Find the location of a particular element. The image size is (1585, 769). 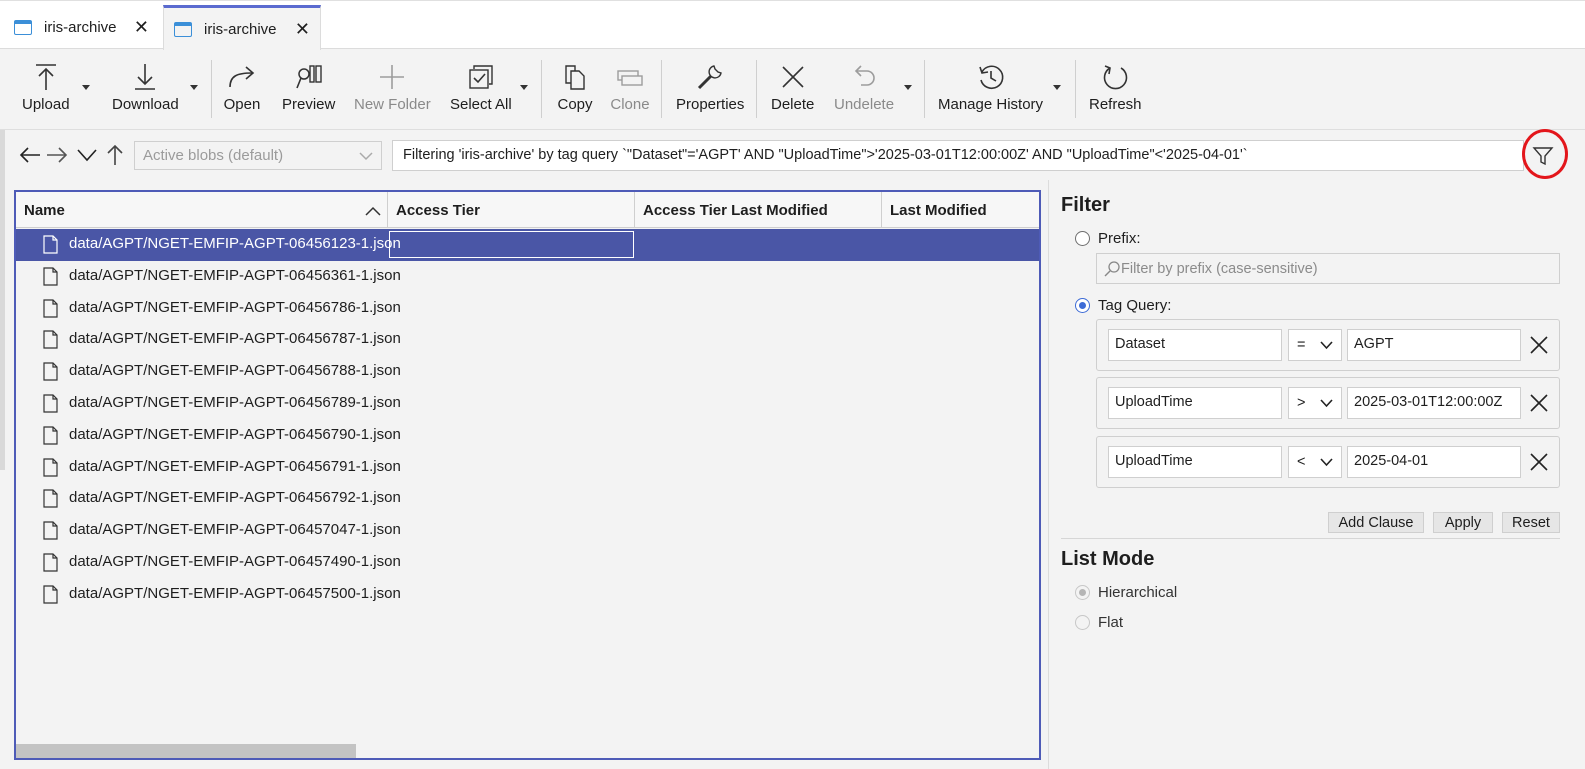

forward-button is located at coordinates (57, 155).